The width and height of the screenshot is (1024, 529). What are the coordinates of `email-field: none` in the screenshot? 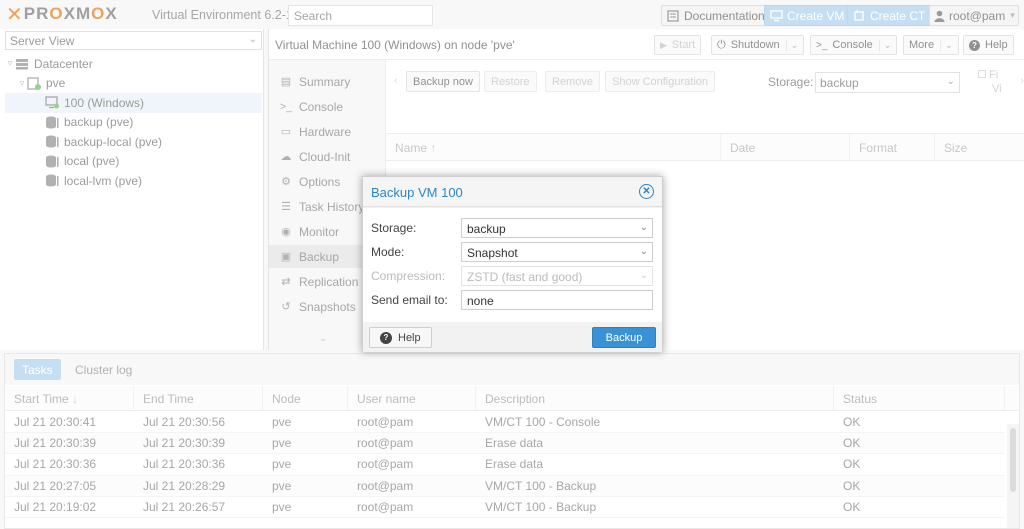 It's located at (557, 300).